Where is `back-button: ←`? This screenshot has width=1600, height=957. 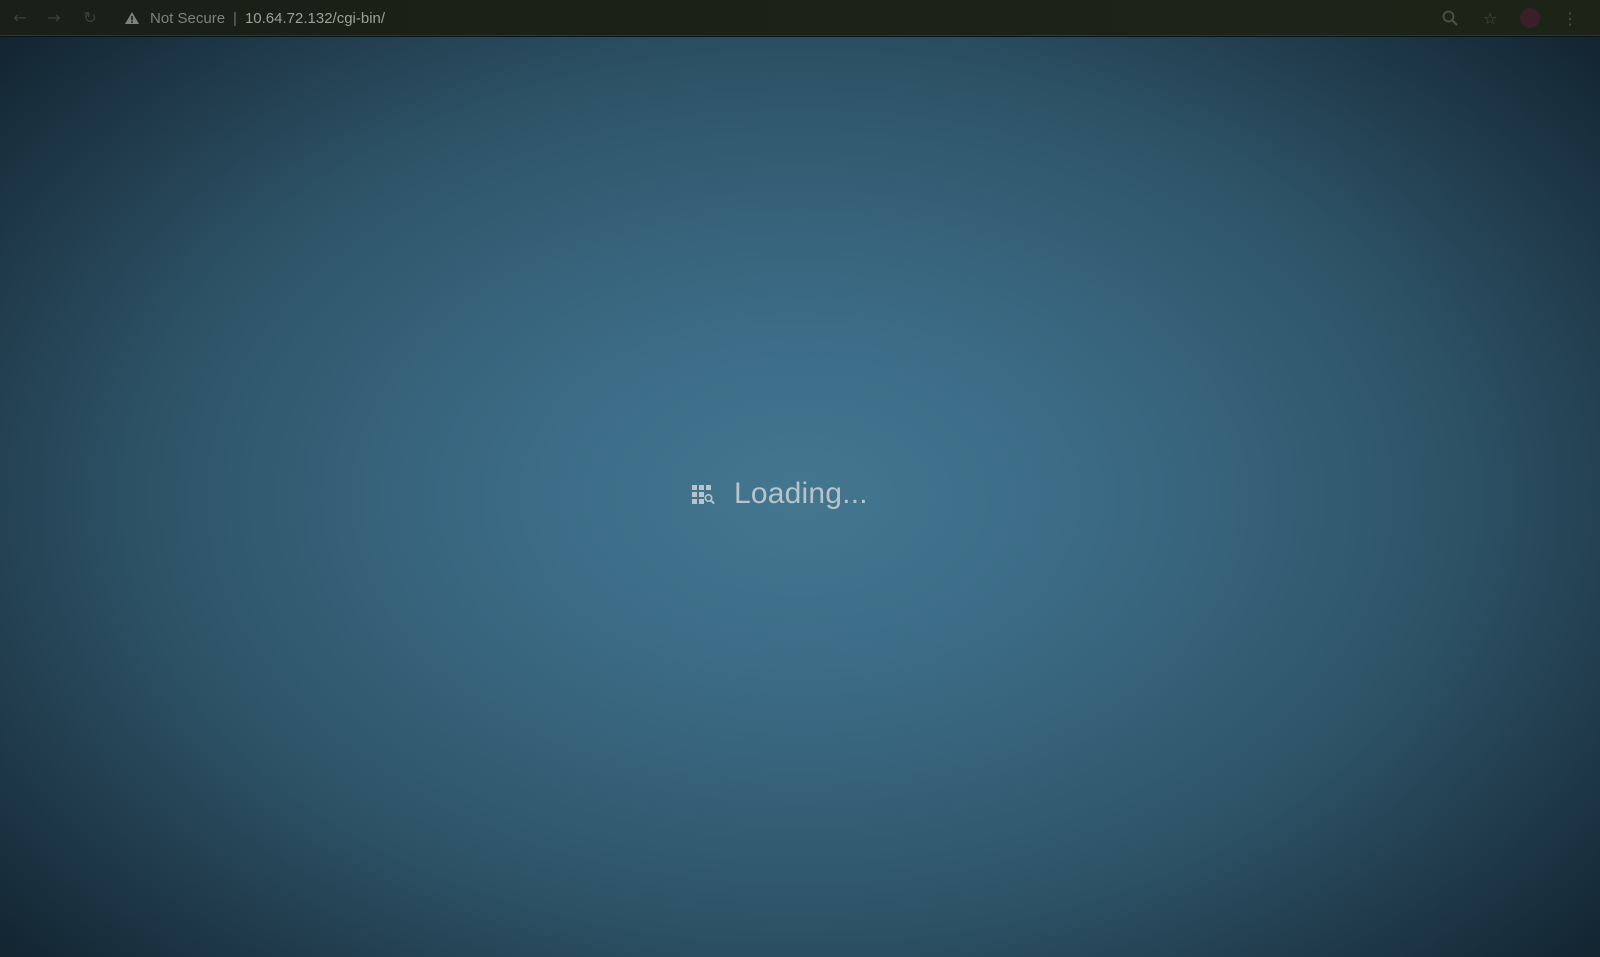 back-button: ← is located at coordinates (20, 18).